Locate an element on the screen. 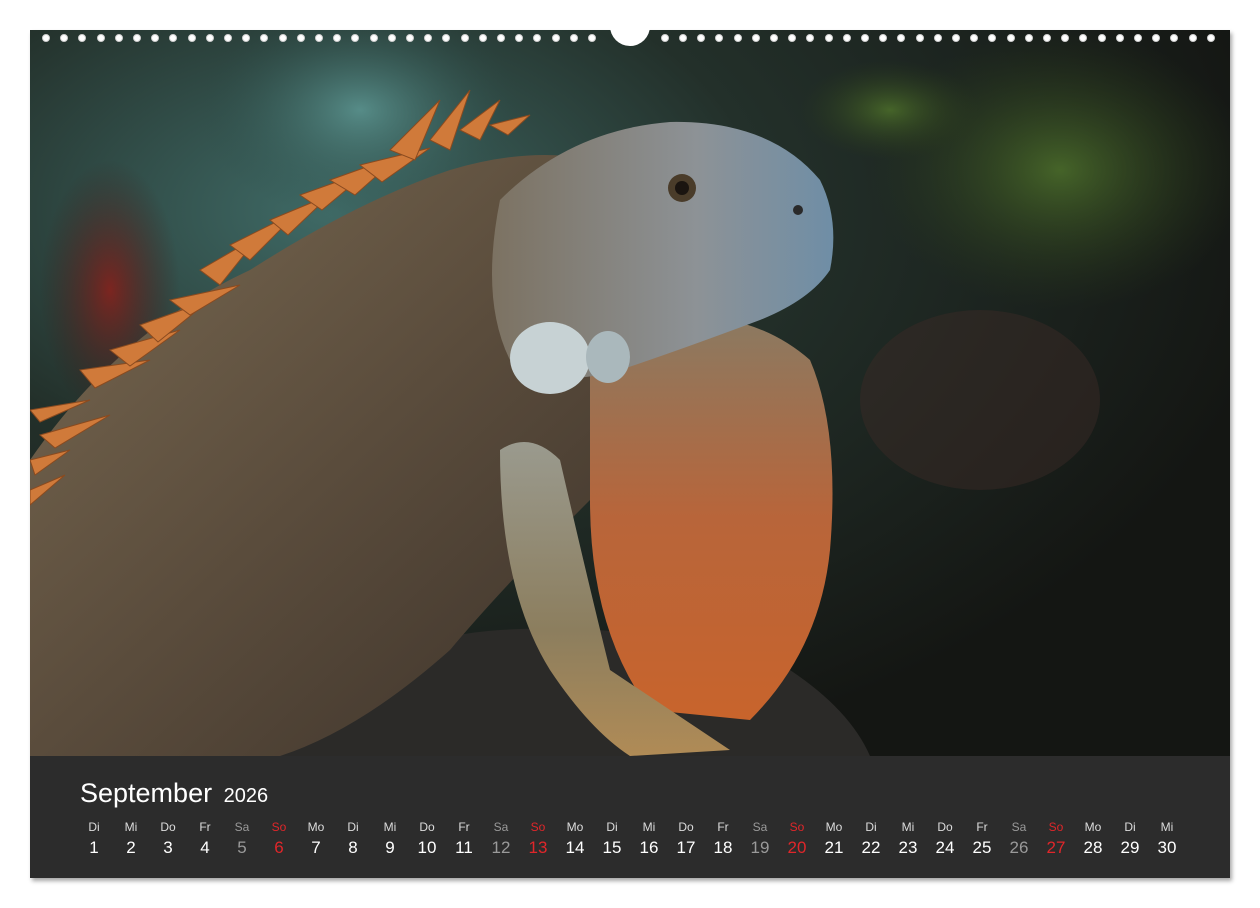  day-number: 7 is located at coordinates (316, 847).